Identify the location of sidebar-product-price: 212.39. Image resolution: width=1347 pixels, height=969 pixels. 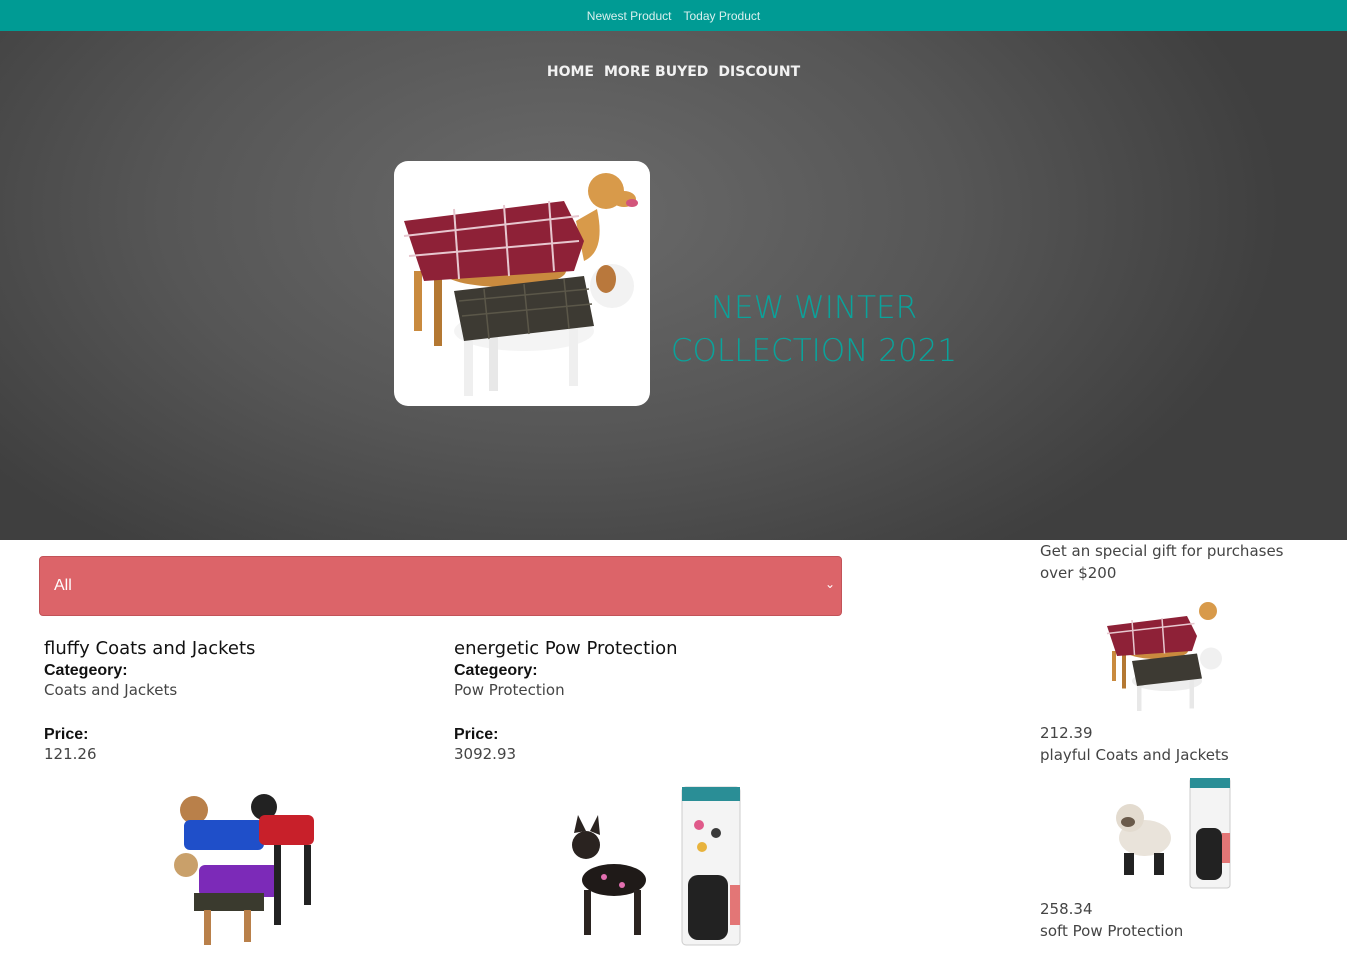
(1066, 733).